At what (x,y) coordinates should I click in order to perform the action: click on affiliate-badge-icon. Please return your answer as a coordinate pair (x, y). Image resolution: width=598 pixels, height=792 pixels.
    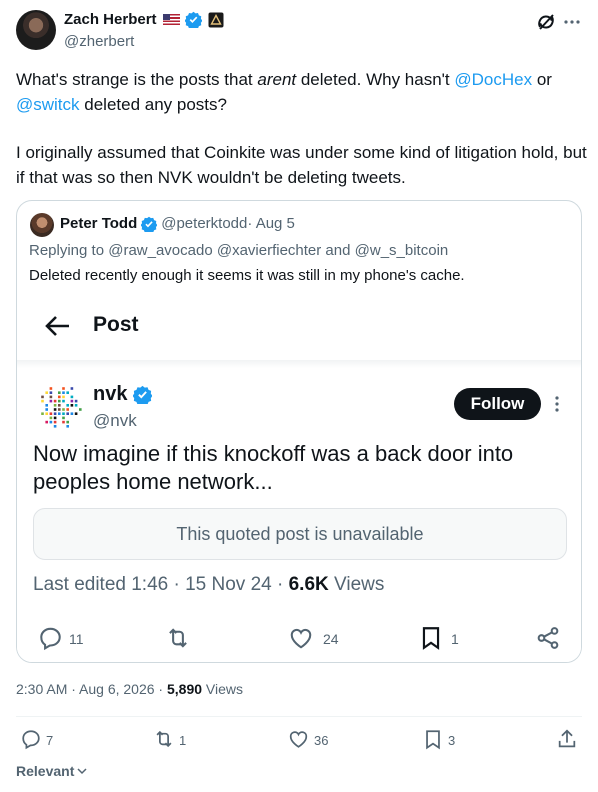
    Looking at the image, I should click on (216, 20).